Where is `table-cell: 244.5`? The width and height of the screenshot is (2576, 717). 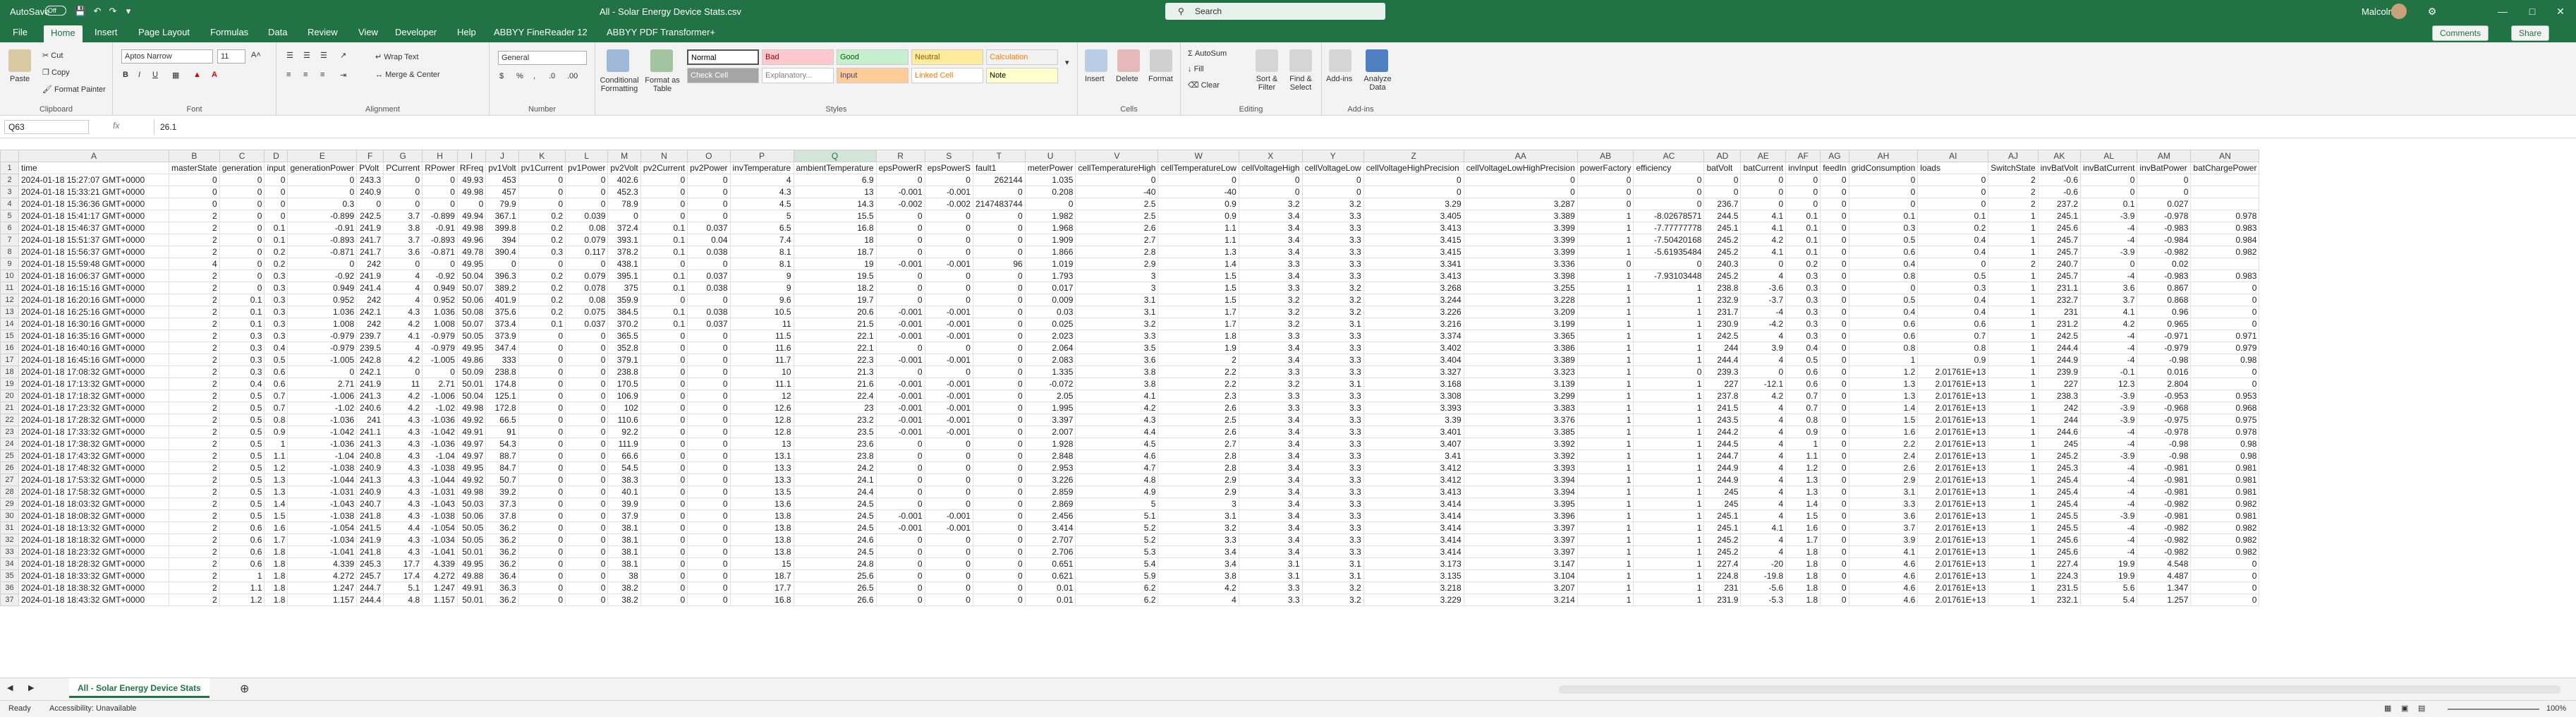
table-cell: 244.5 is located at coordinates (1722, 444).